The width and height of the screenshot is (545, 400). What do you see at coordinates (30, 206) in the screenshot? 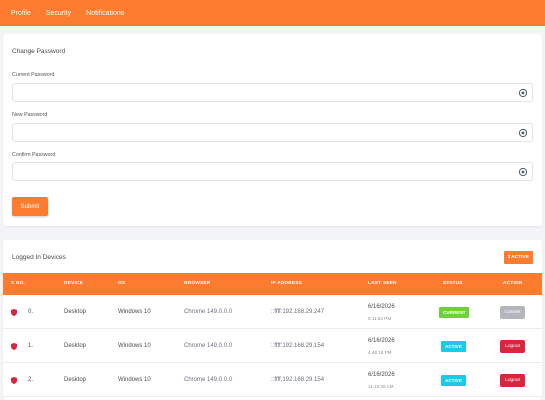
I see `submit-button: Submit` at bounding box center [30, 206].